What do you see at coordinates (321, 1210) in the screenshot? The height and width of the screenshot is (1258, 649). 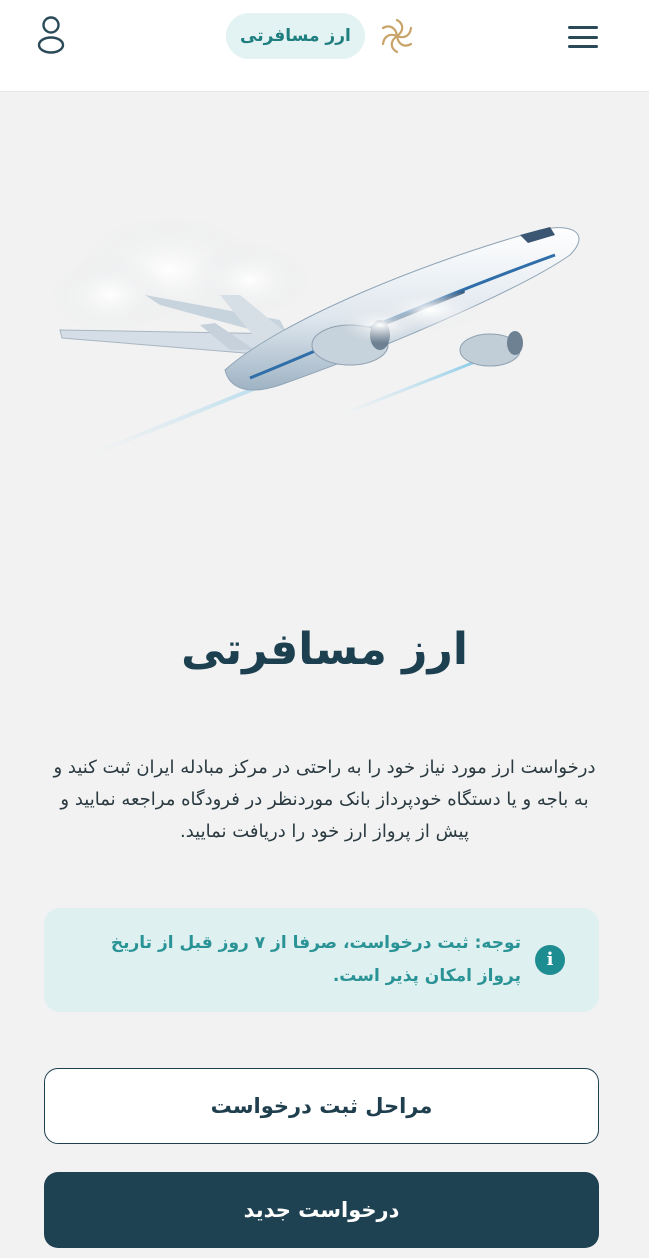 I see `new-request-button: درخواست جدید` at bounding box center [321, 1210].